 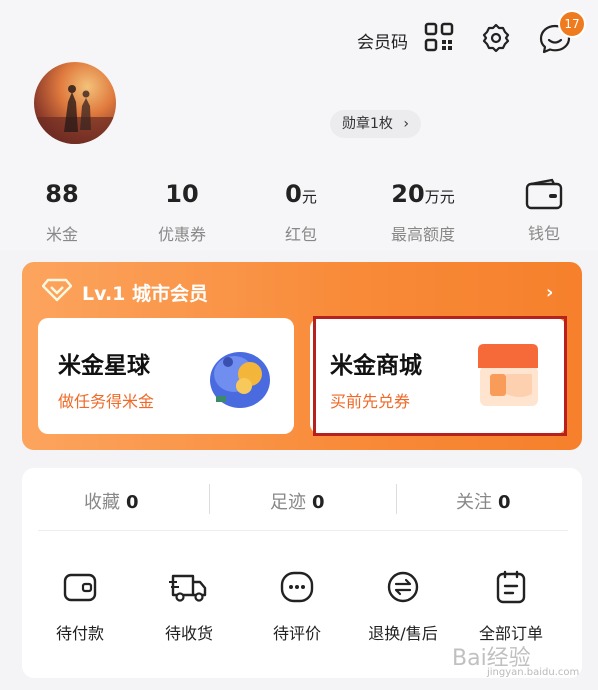 What do you see at coordinates (300, 234) in the screenshot?
I see `stat-label: 红包` at bounding box center [300, 234].